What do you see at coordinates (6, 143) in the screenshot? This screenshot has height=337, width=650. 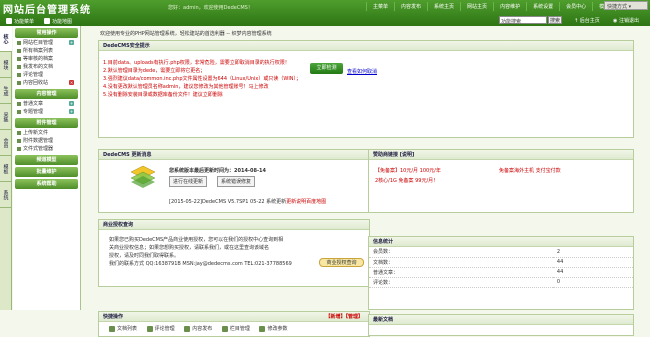 I see `vtab-member: 会员` at bounding box center [6, 143].